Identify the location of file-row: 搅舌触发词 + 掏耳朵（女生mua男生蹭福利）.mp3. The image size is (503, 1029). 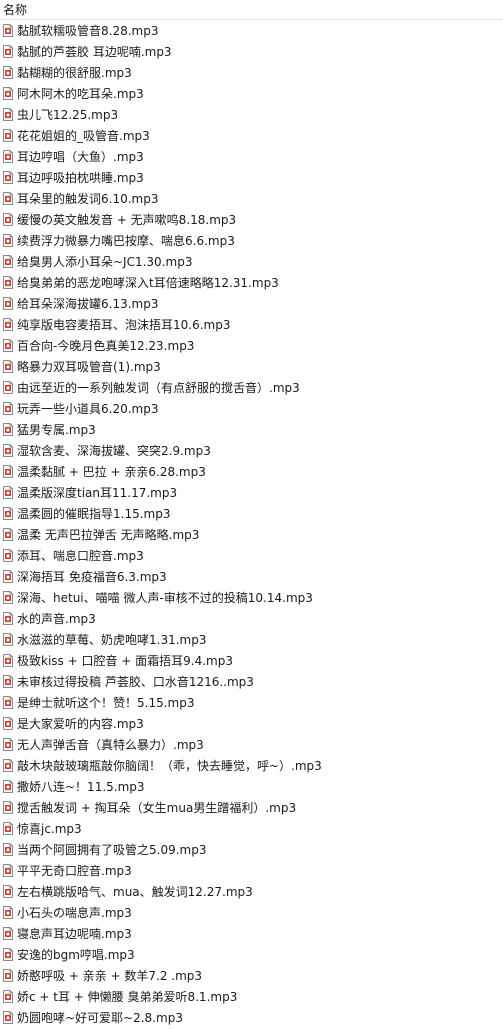
(251, 807).